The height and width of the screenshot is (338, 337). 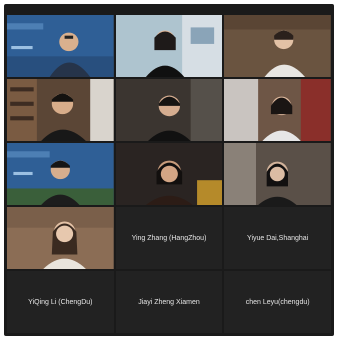 I want to click on participant-name: Ying Zhang (HangZhou), so click(x=169, y=238).